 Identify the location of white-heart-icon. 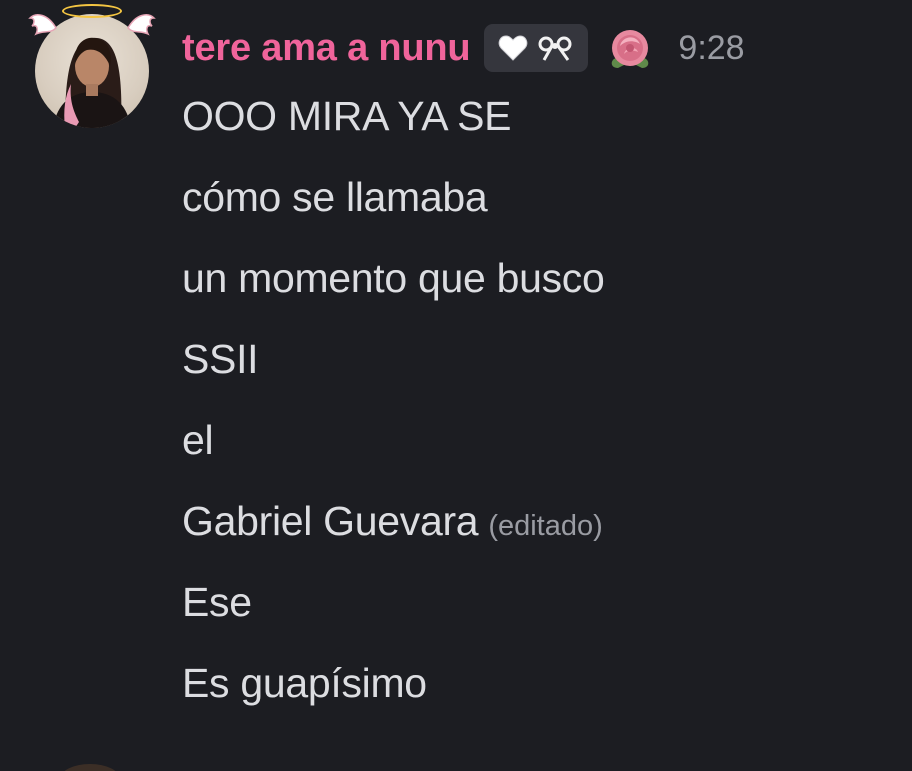
(513, 48).